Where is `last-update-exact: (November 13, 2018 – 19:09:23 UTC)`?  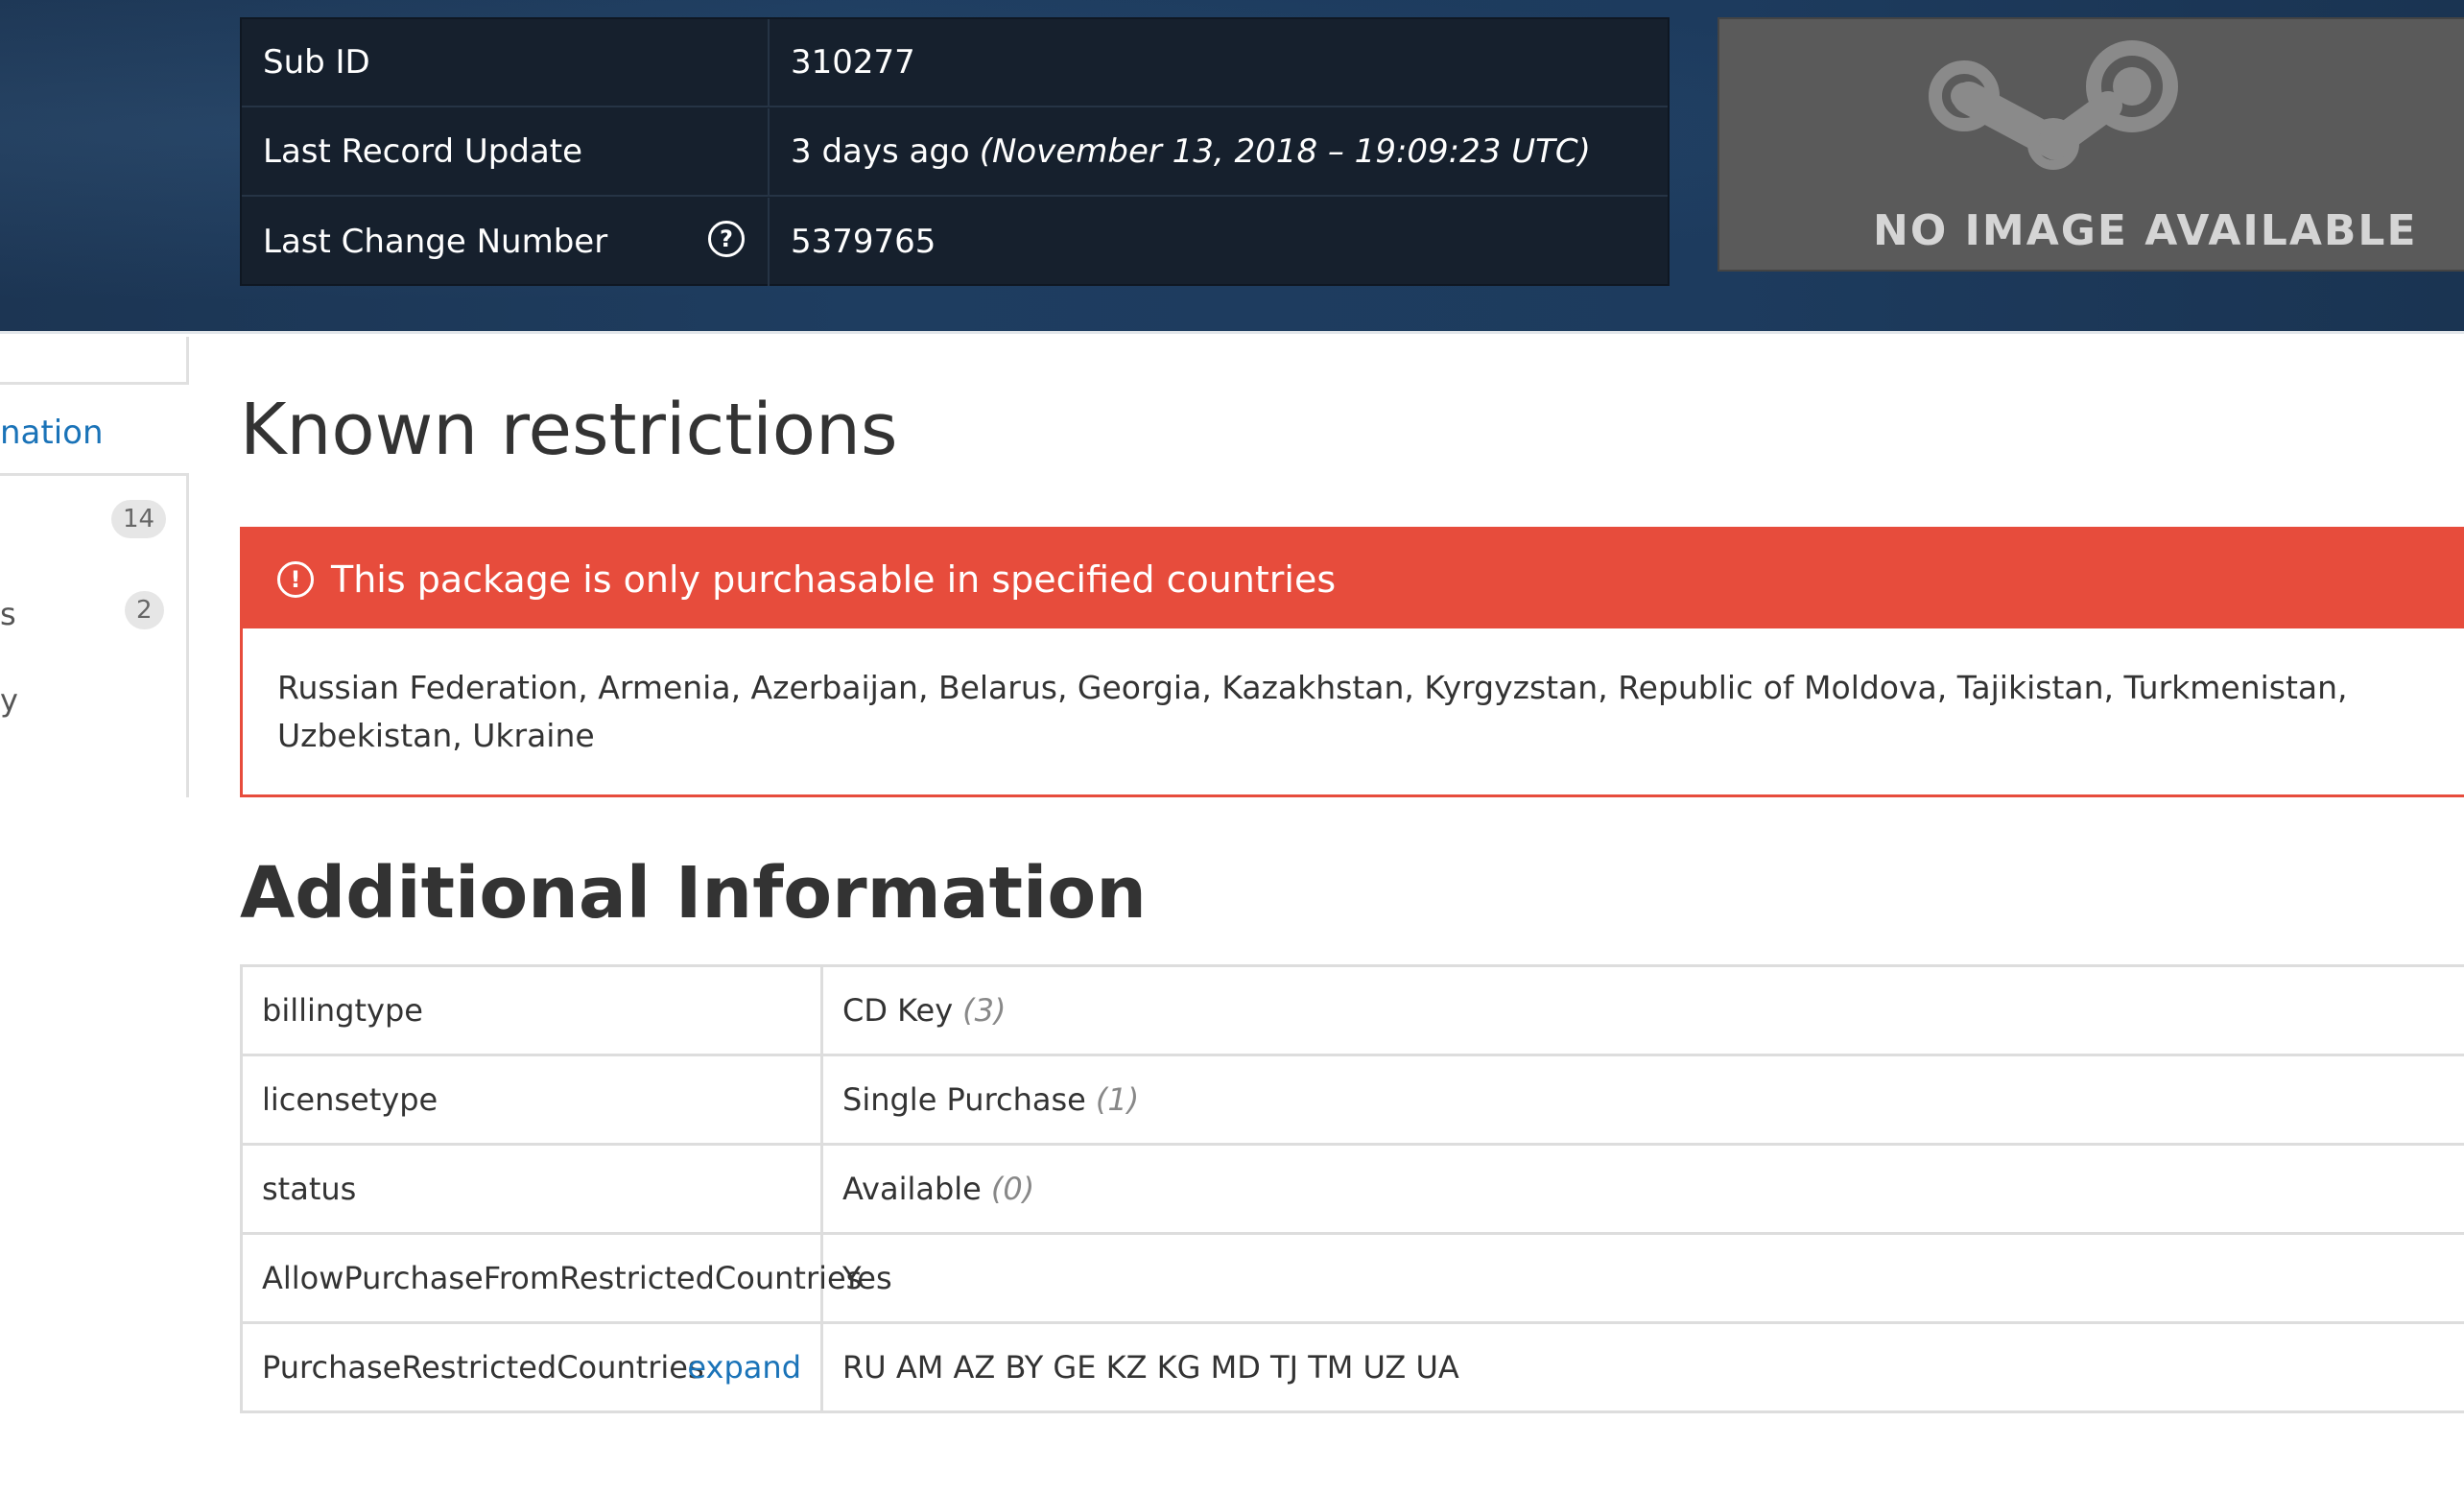
last-update-exact: (November 13, 2018 – 19:09:23 UTC) is located at coordinates (1285, 151).